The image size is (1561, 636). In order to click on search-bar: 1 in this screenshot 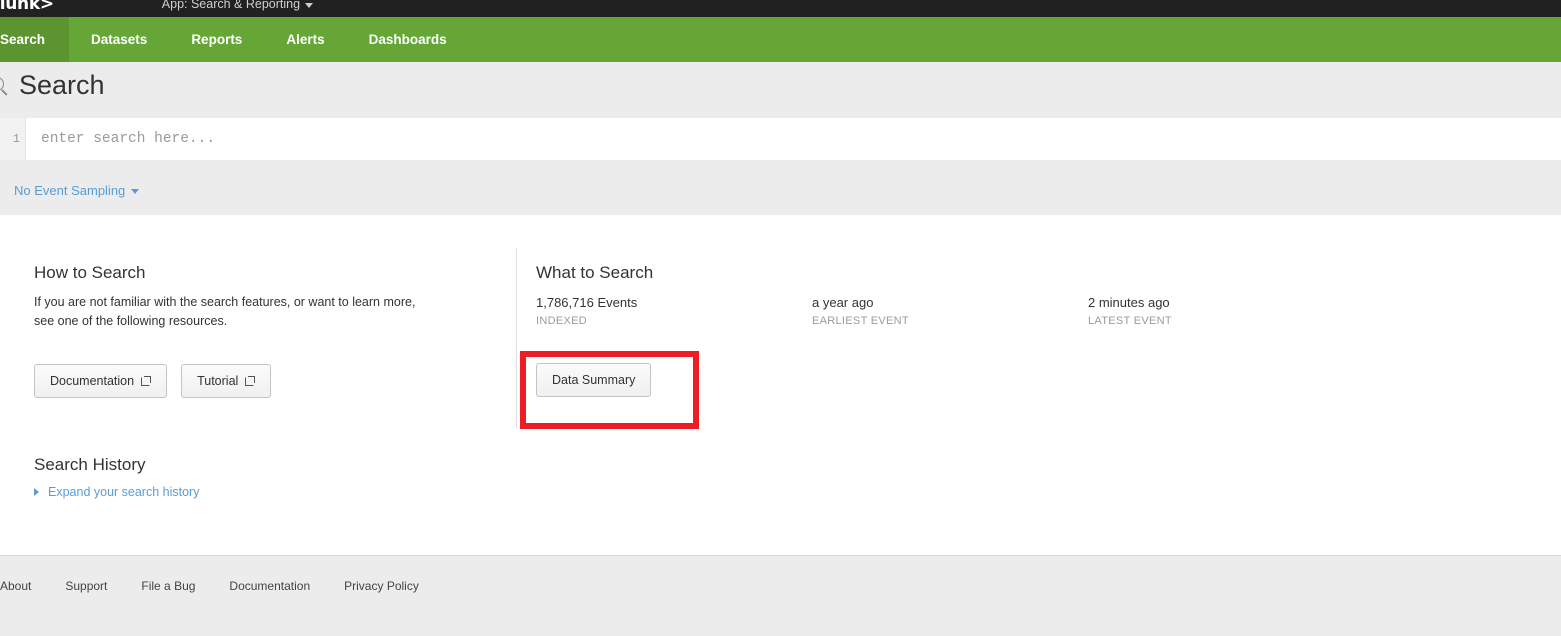, I will do `click(780, 139)`.